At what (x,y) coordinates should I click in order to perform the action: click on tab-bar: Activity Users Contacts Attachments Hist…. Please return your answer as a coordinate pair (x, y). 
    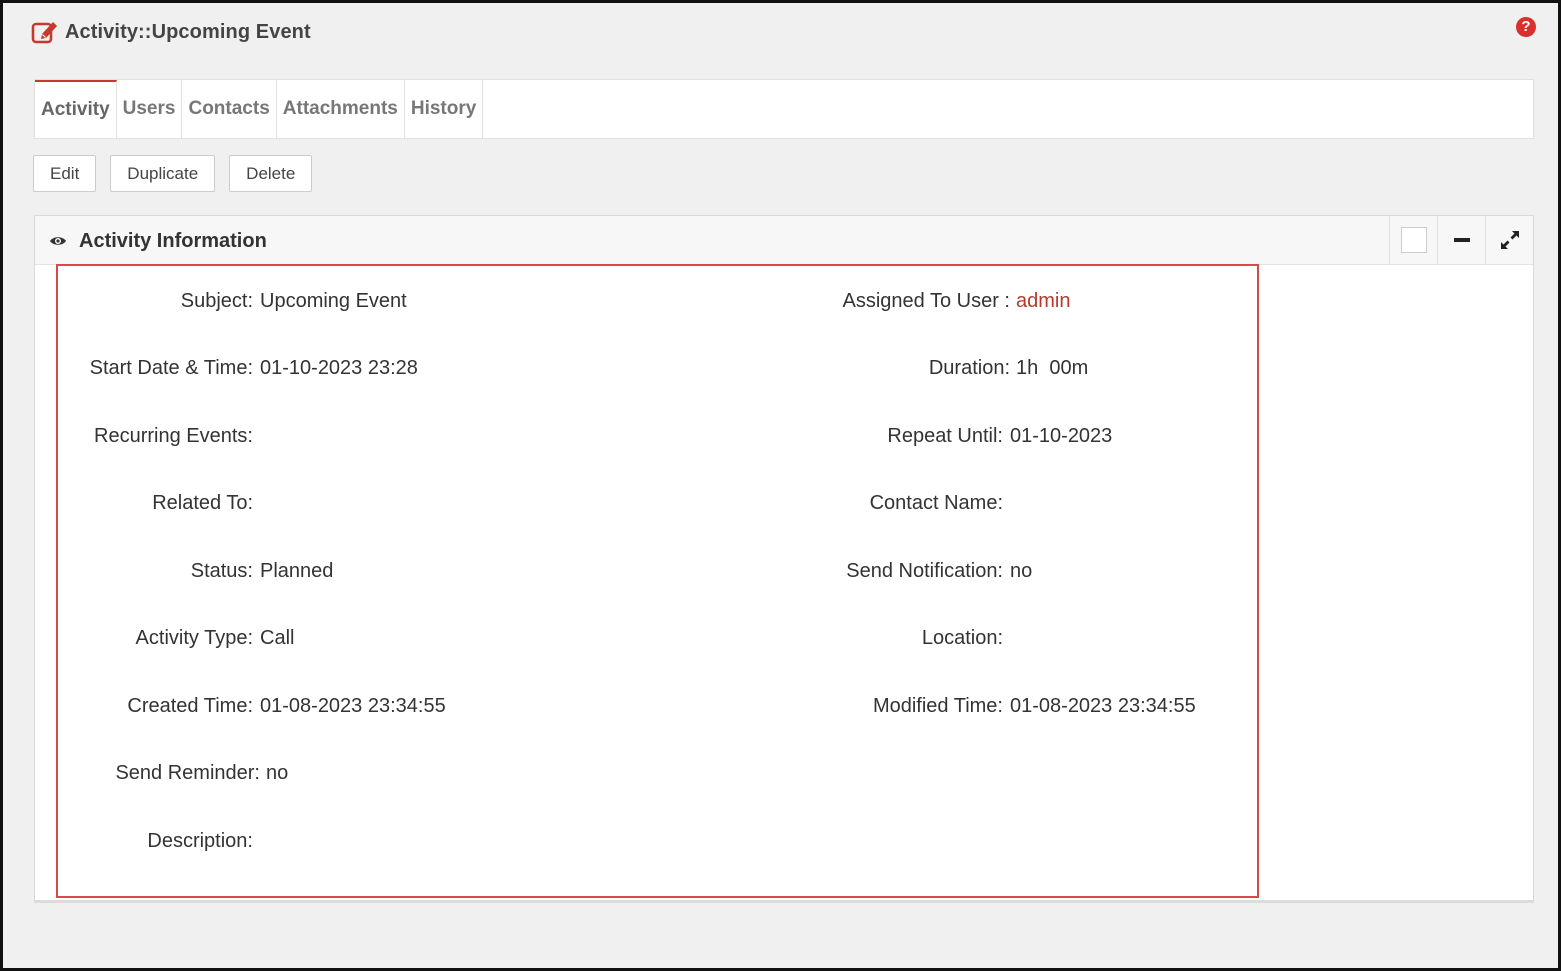
    Looking at the image, I should click on (784, 109).